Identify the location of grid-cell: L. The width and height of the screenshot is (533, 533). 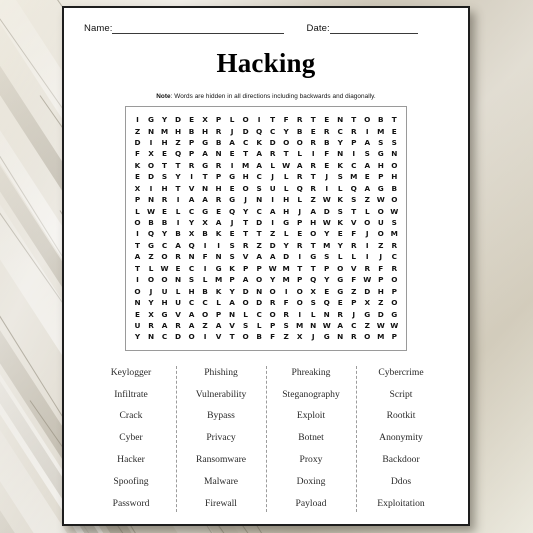
(286, 177).